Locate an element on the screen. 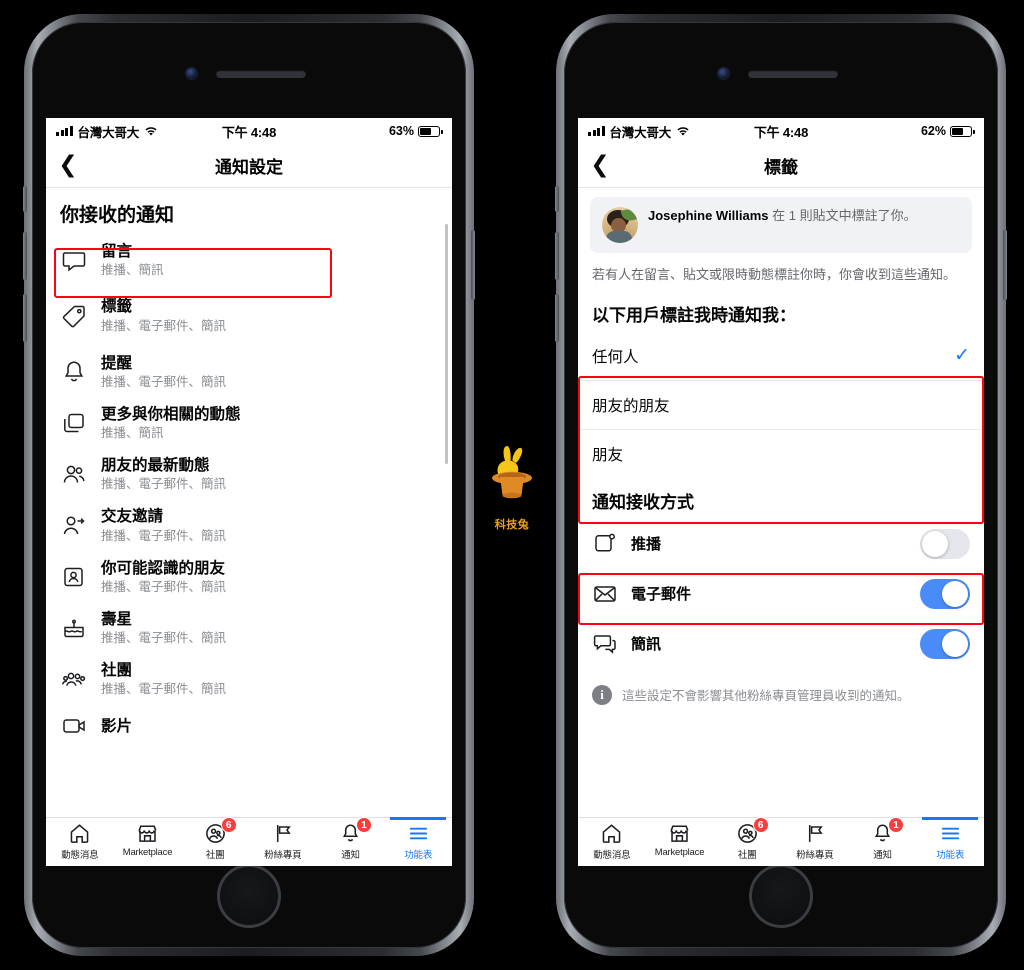  setting-text: 壽星 推播、電子郵件、簡訊 is located at coordinates (163, 628).